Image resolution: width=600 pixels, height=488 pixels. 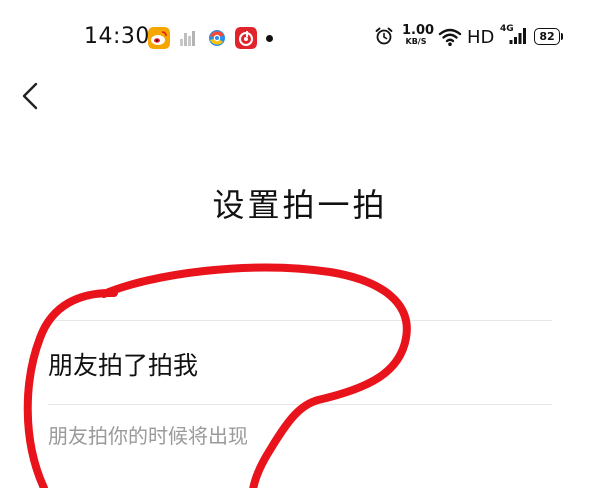 I want to click on network-speed-value: 1.00, so click(x=418, y=30).